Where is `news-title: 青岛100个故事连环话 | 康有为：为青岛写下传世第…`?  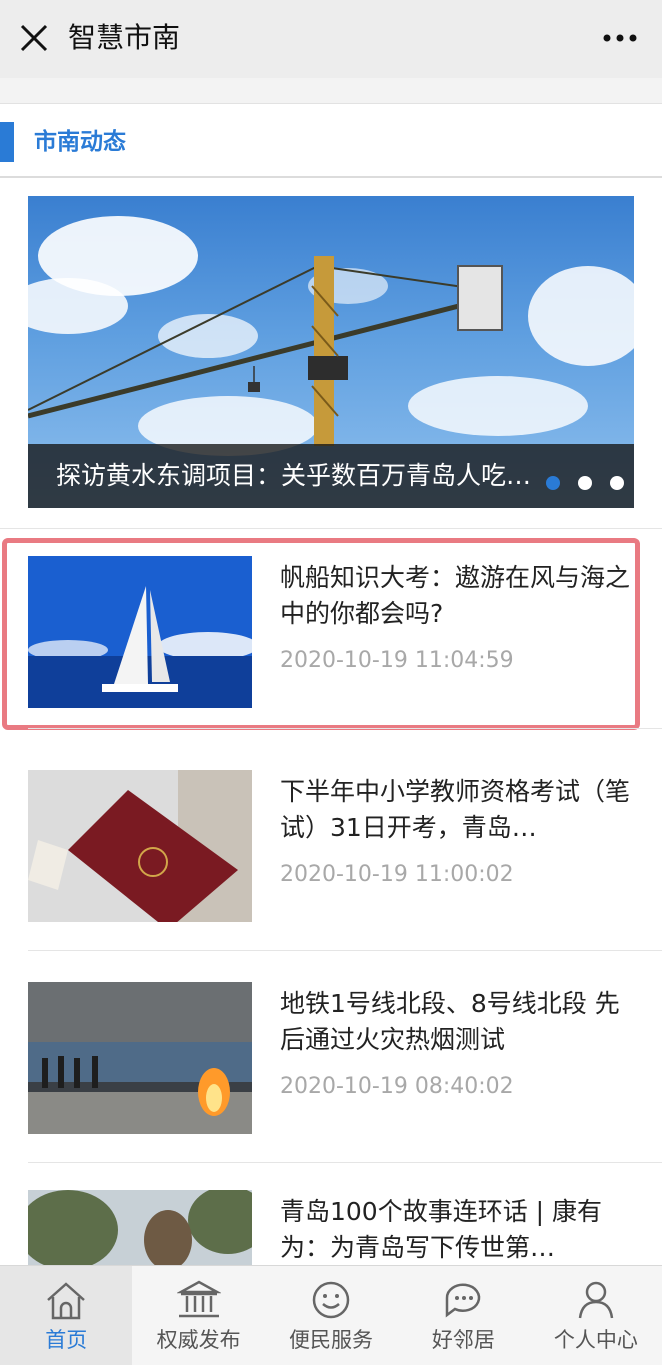
news-title: 青岛100个故事连环话 | 康有为：为青岛写下传世第… is located at coordinates (460, 1230).